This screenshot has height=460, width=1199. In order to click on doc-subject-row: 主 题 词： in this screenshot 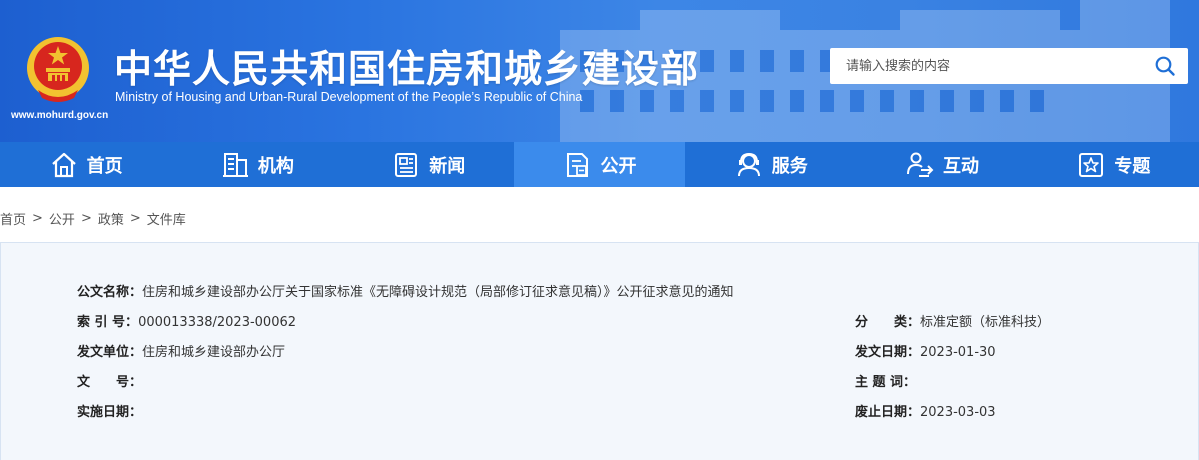, I will do `click(885, 380)`.